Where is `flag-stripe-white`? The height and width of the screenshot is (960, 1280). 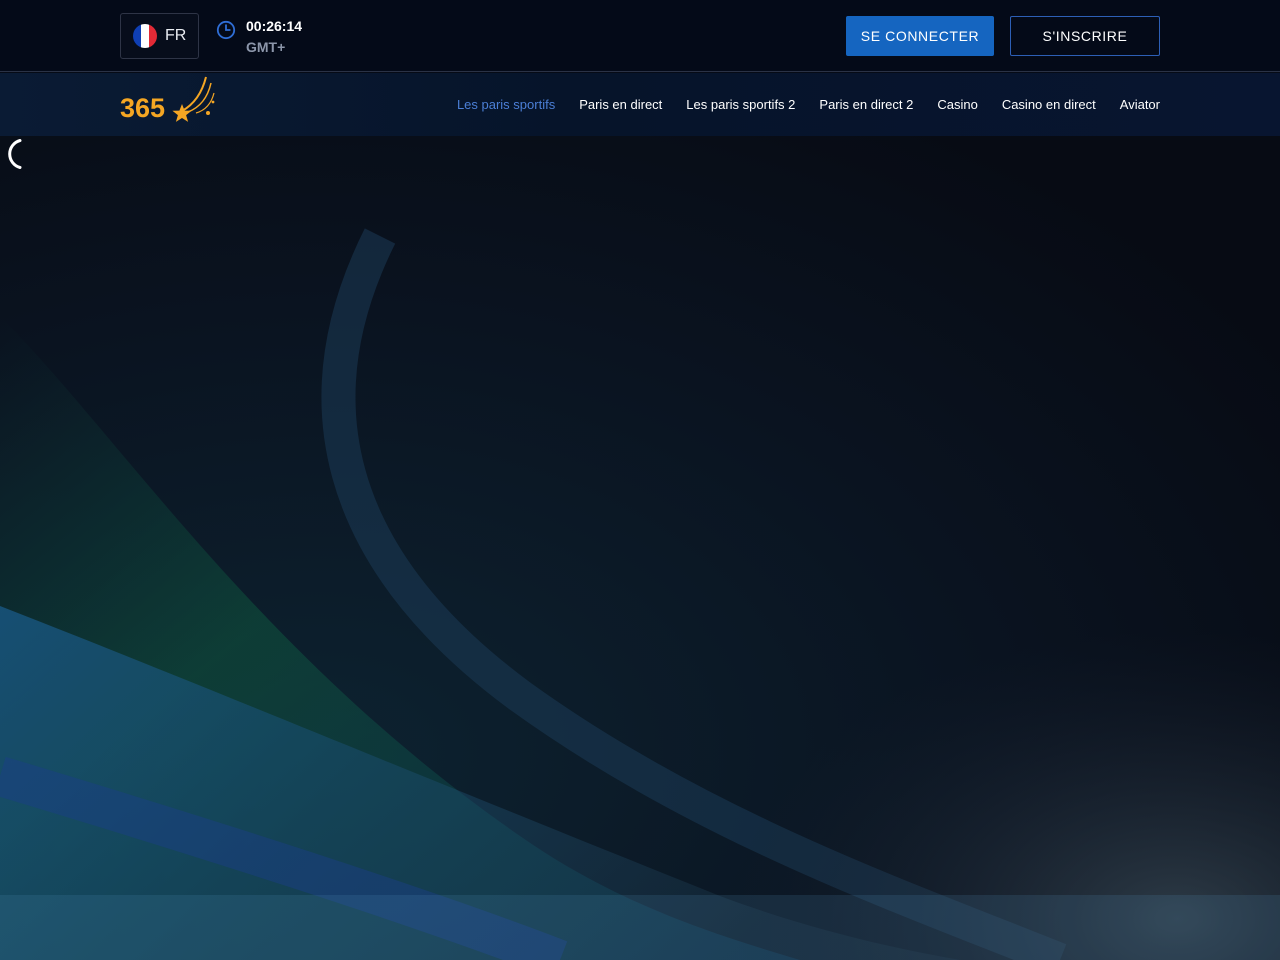
flag-stripe-white is located at coordinates (145, 36).